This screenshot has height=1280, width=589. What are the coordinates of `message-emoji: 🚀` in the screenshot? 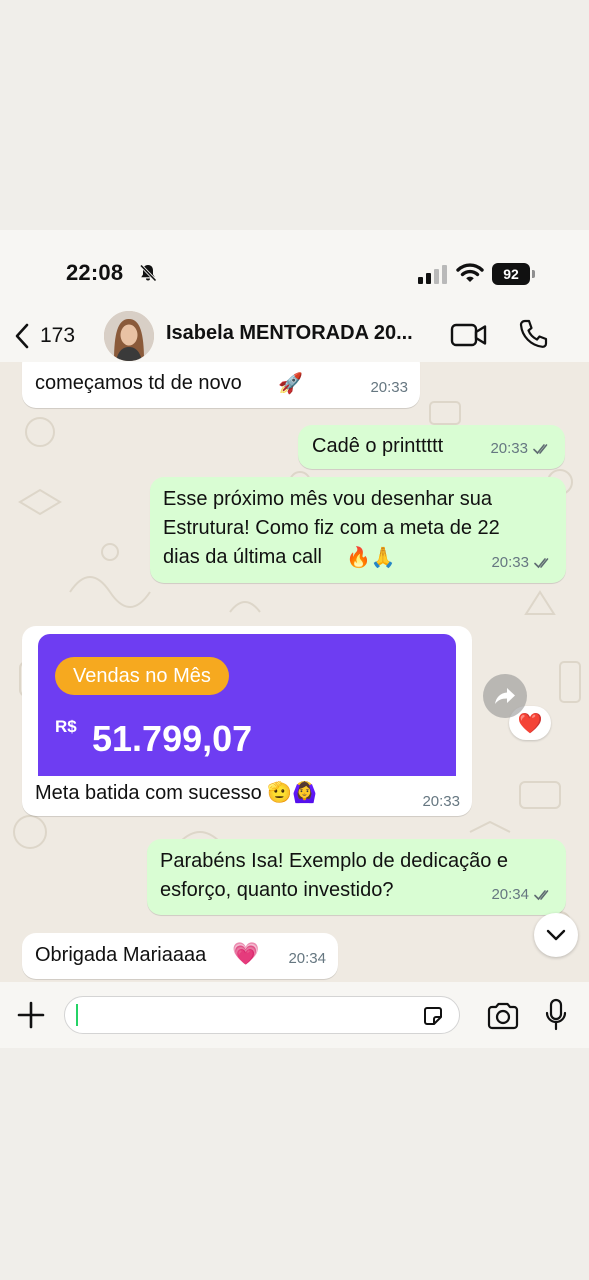 It's located at (290, 383).